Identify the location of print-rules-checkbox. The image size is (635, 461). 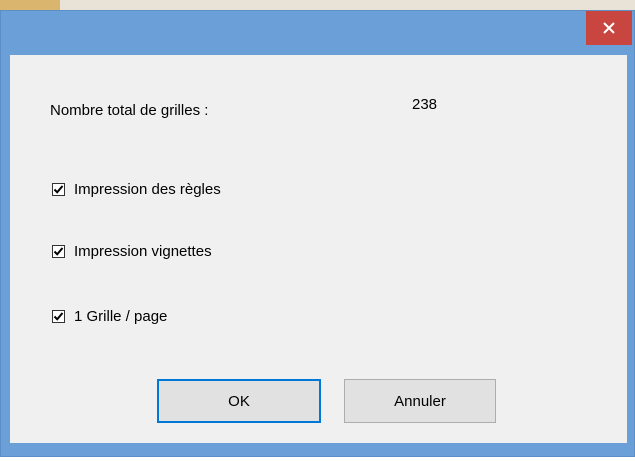
(58, 189).